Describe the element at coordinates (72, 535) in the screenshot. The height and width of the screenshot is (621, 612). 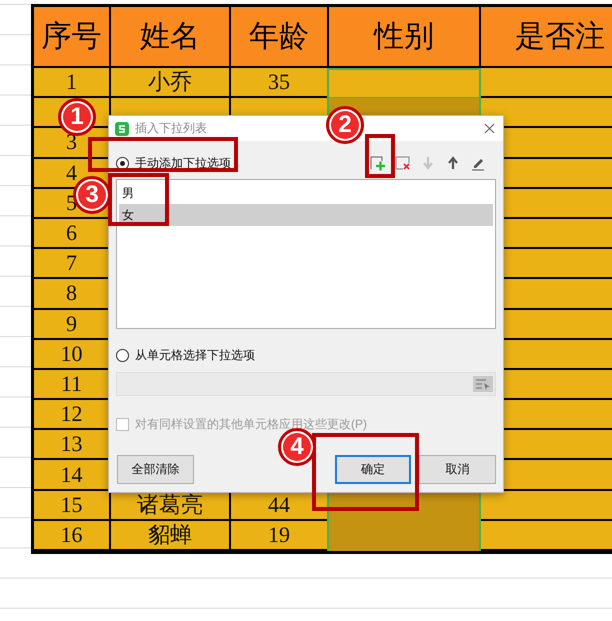
I see `table-cell: 16` at that location.